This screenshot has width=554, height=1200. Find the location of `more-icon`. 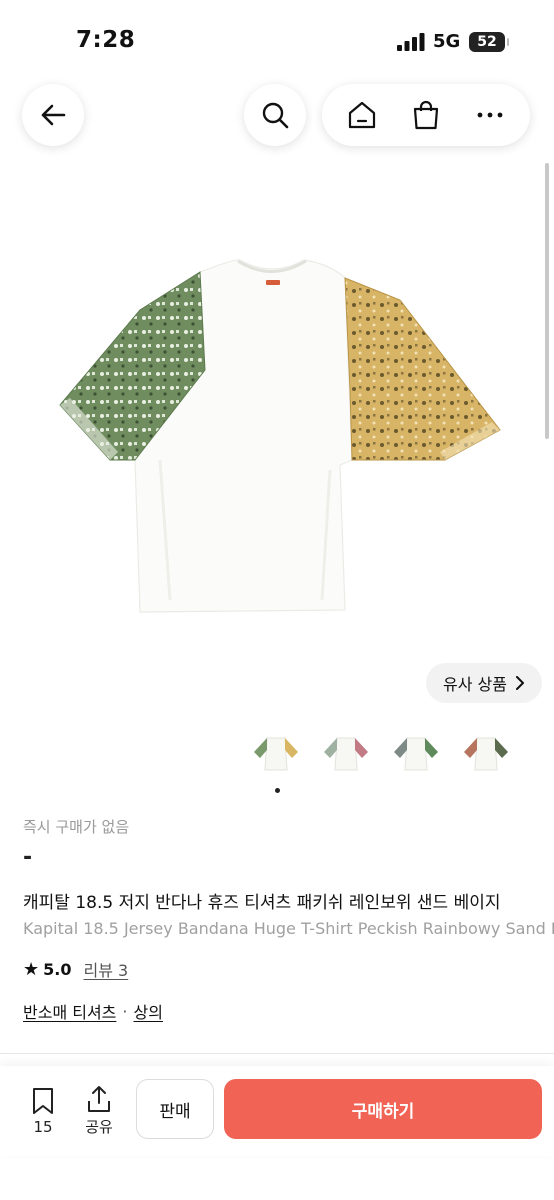

more-icon is located at coordinates (490, 115).